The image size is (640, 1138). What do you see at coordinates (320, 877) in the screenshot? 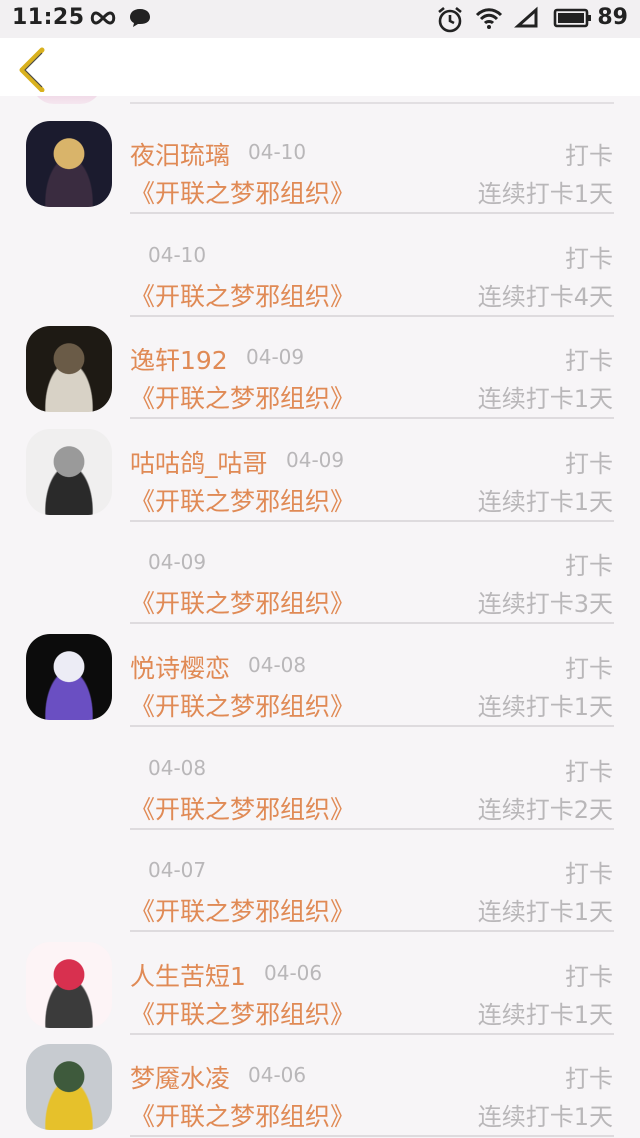
I see `list-item: 04-07 打卡《开联之梦邪组织》 连续打卡1天` at bounding box center [320, 877].